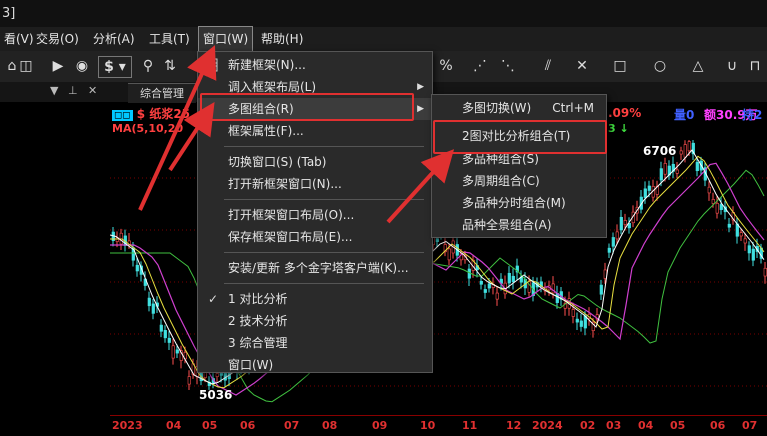 Image resolution: width=767 pixels, height=436 pixels. What do you see at coordinates (514, 425) in the screenshot?
I see `axis-label: 12` at bounding box center [514, 425].